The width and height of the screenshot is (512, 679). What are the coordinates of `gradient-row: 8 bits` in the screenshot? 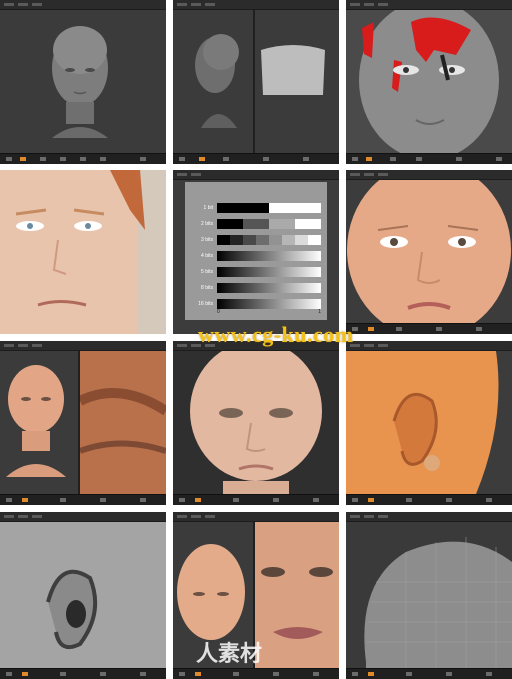 It's located at (256, 288).